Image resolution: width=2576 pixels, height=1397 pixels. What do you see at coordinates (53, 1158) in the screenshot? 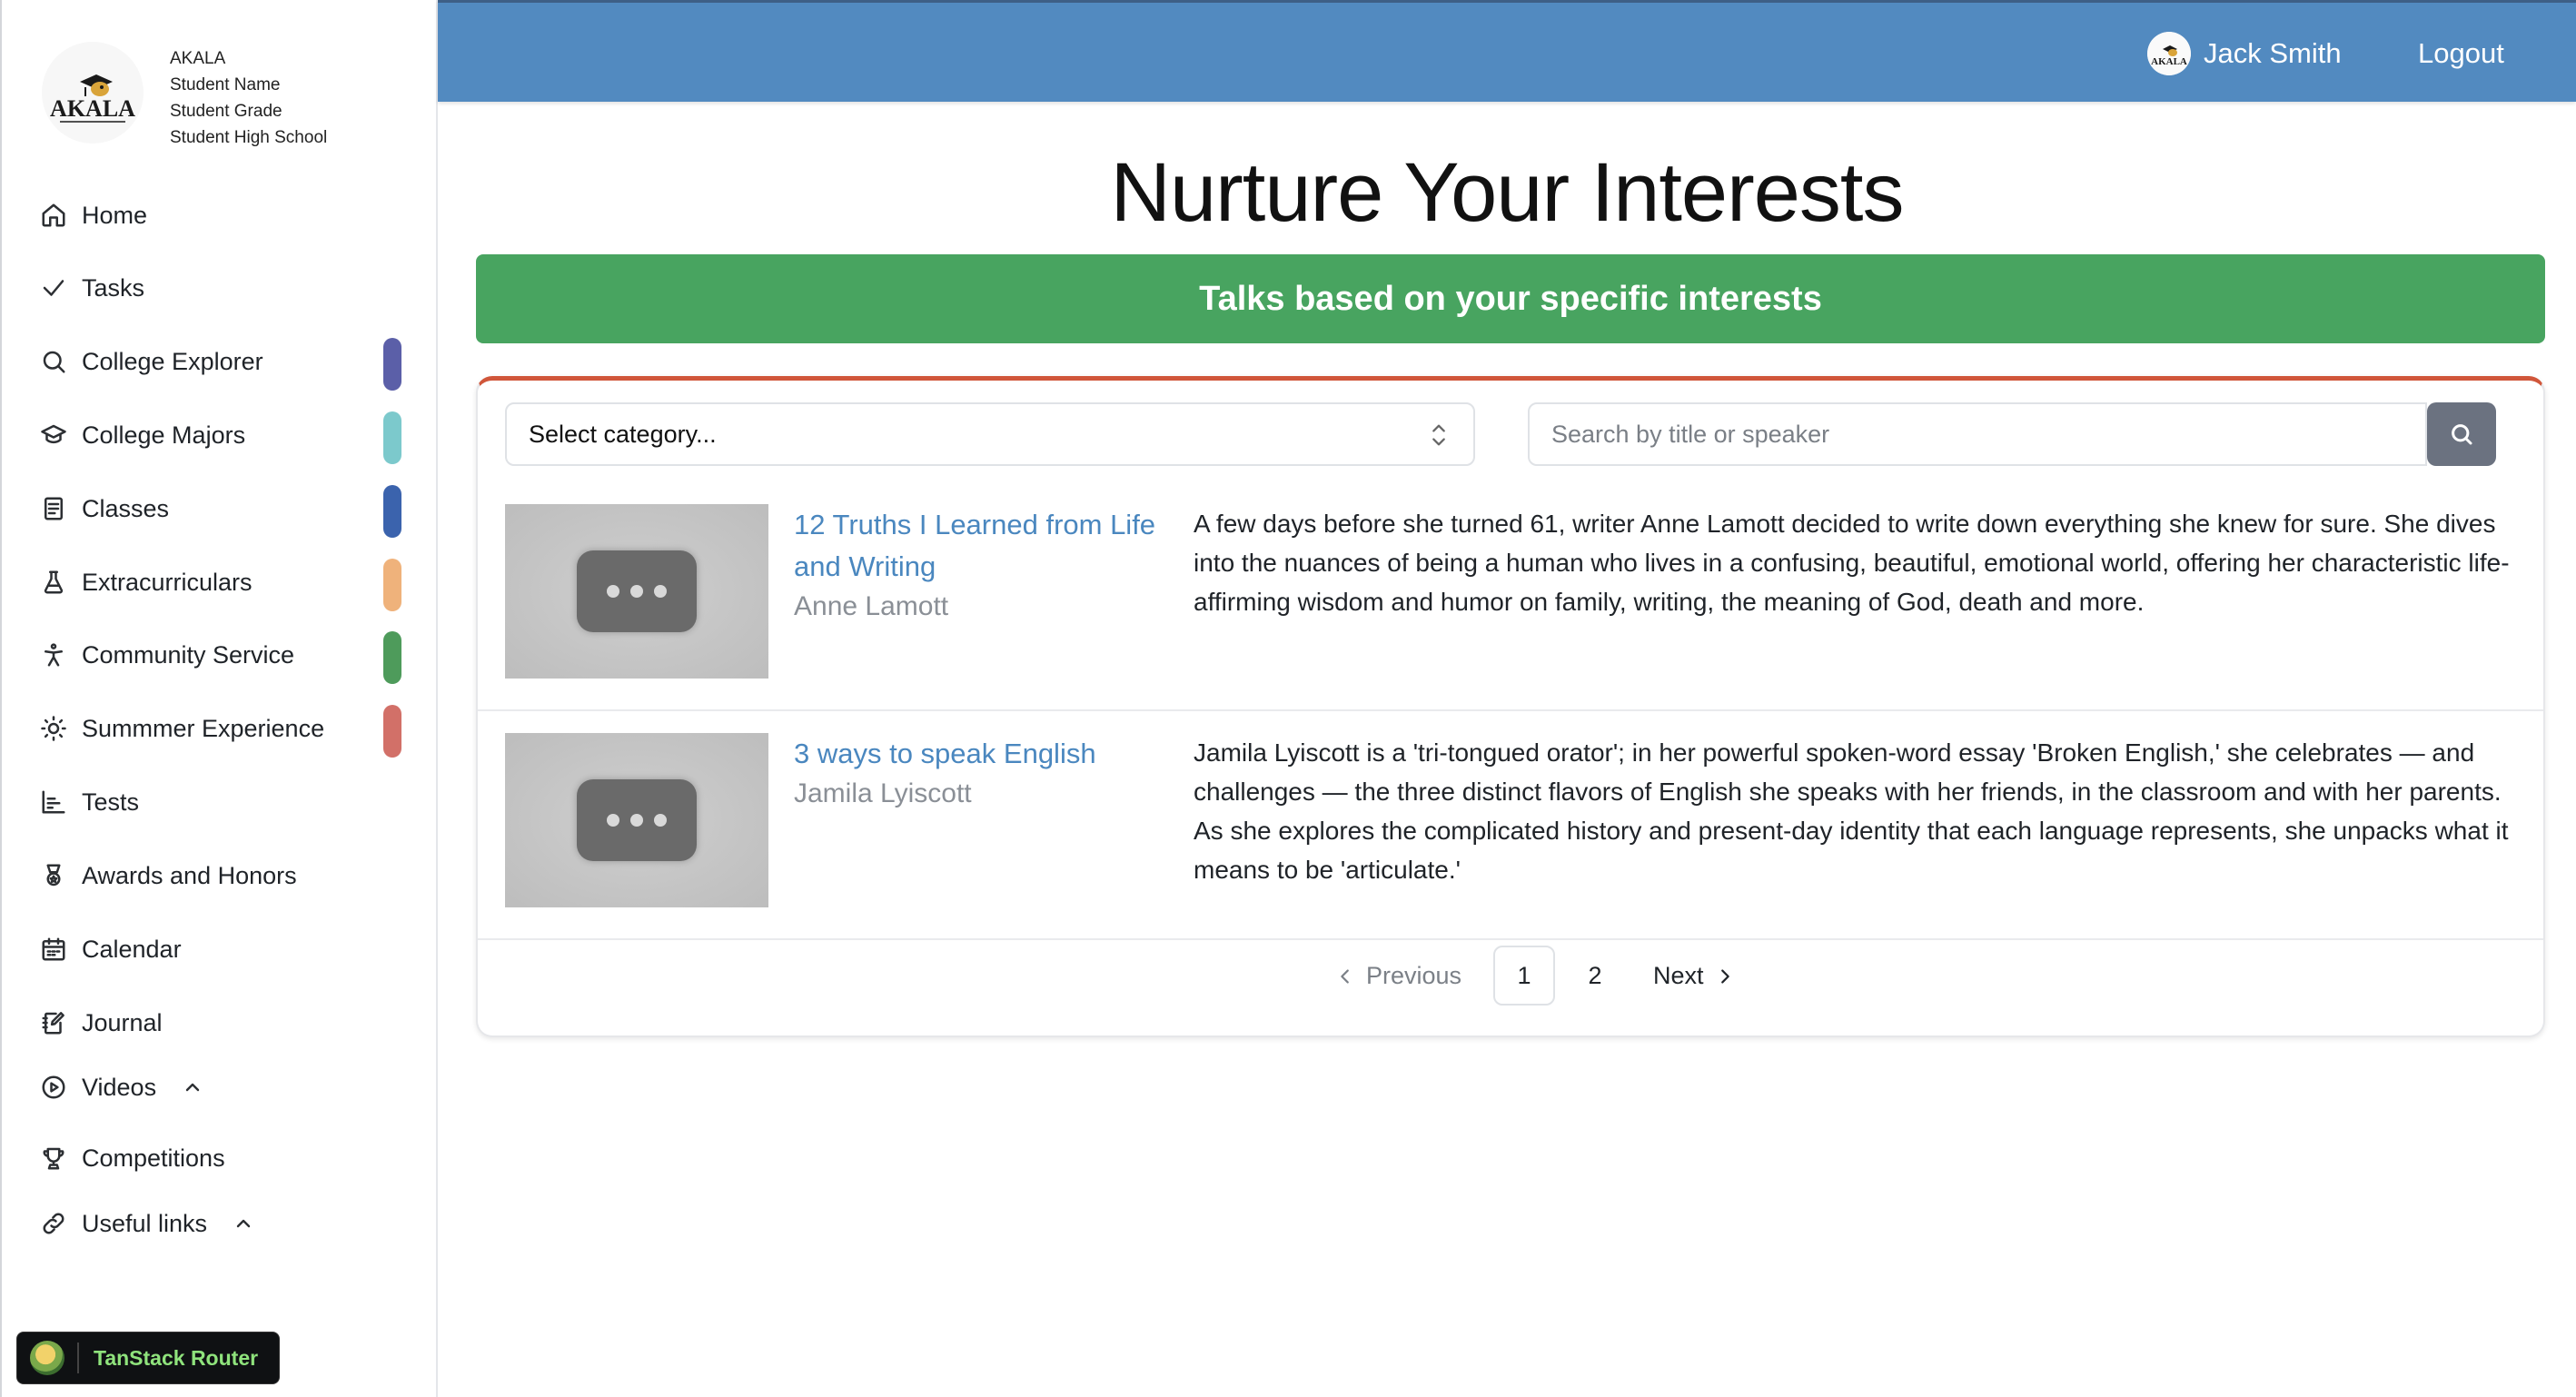
I see `trophy-icon` at bounding box center [53, 1158].